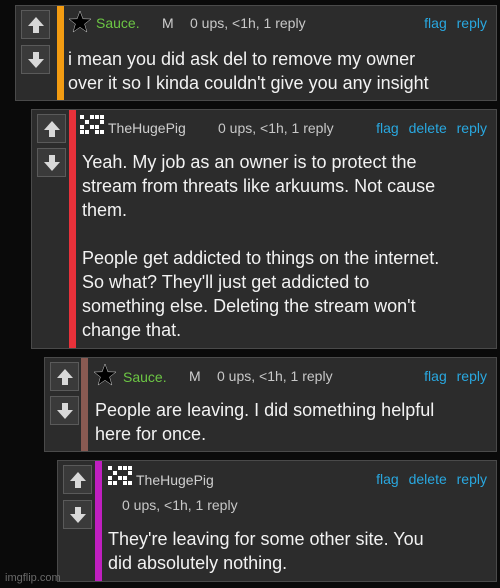 The height and width of the screenshot is (588, 500). I want to click on watermark: imgflip.com, so click(33, 578).